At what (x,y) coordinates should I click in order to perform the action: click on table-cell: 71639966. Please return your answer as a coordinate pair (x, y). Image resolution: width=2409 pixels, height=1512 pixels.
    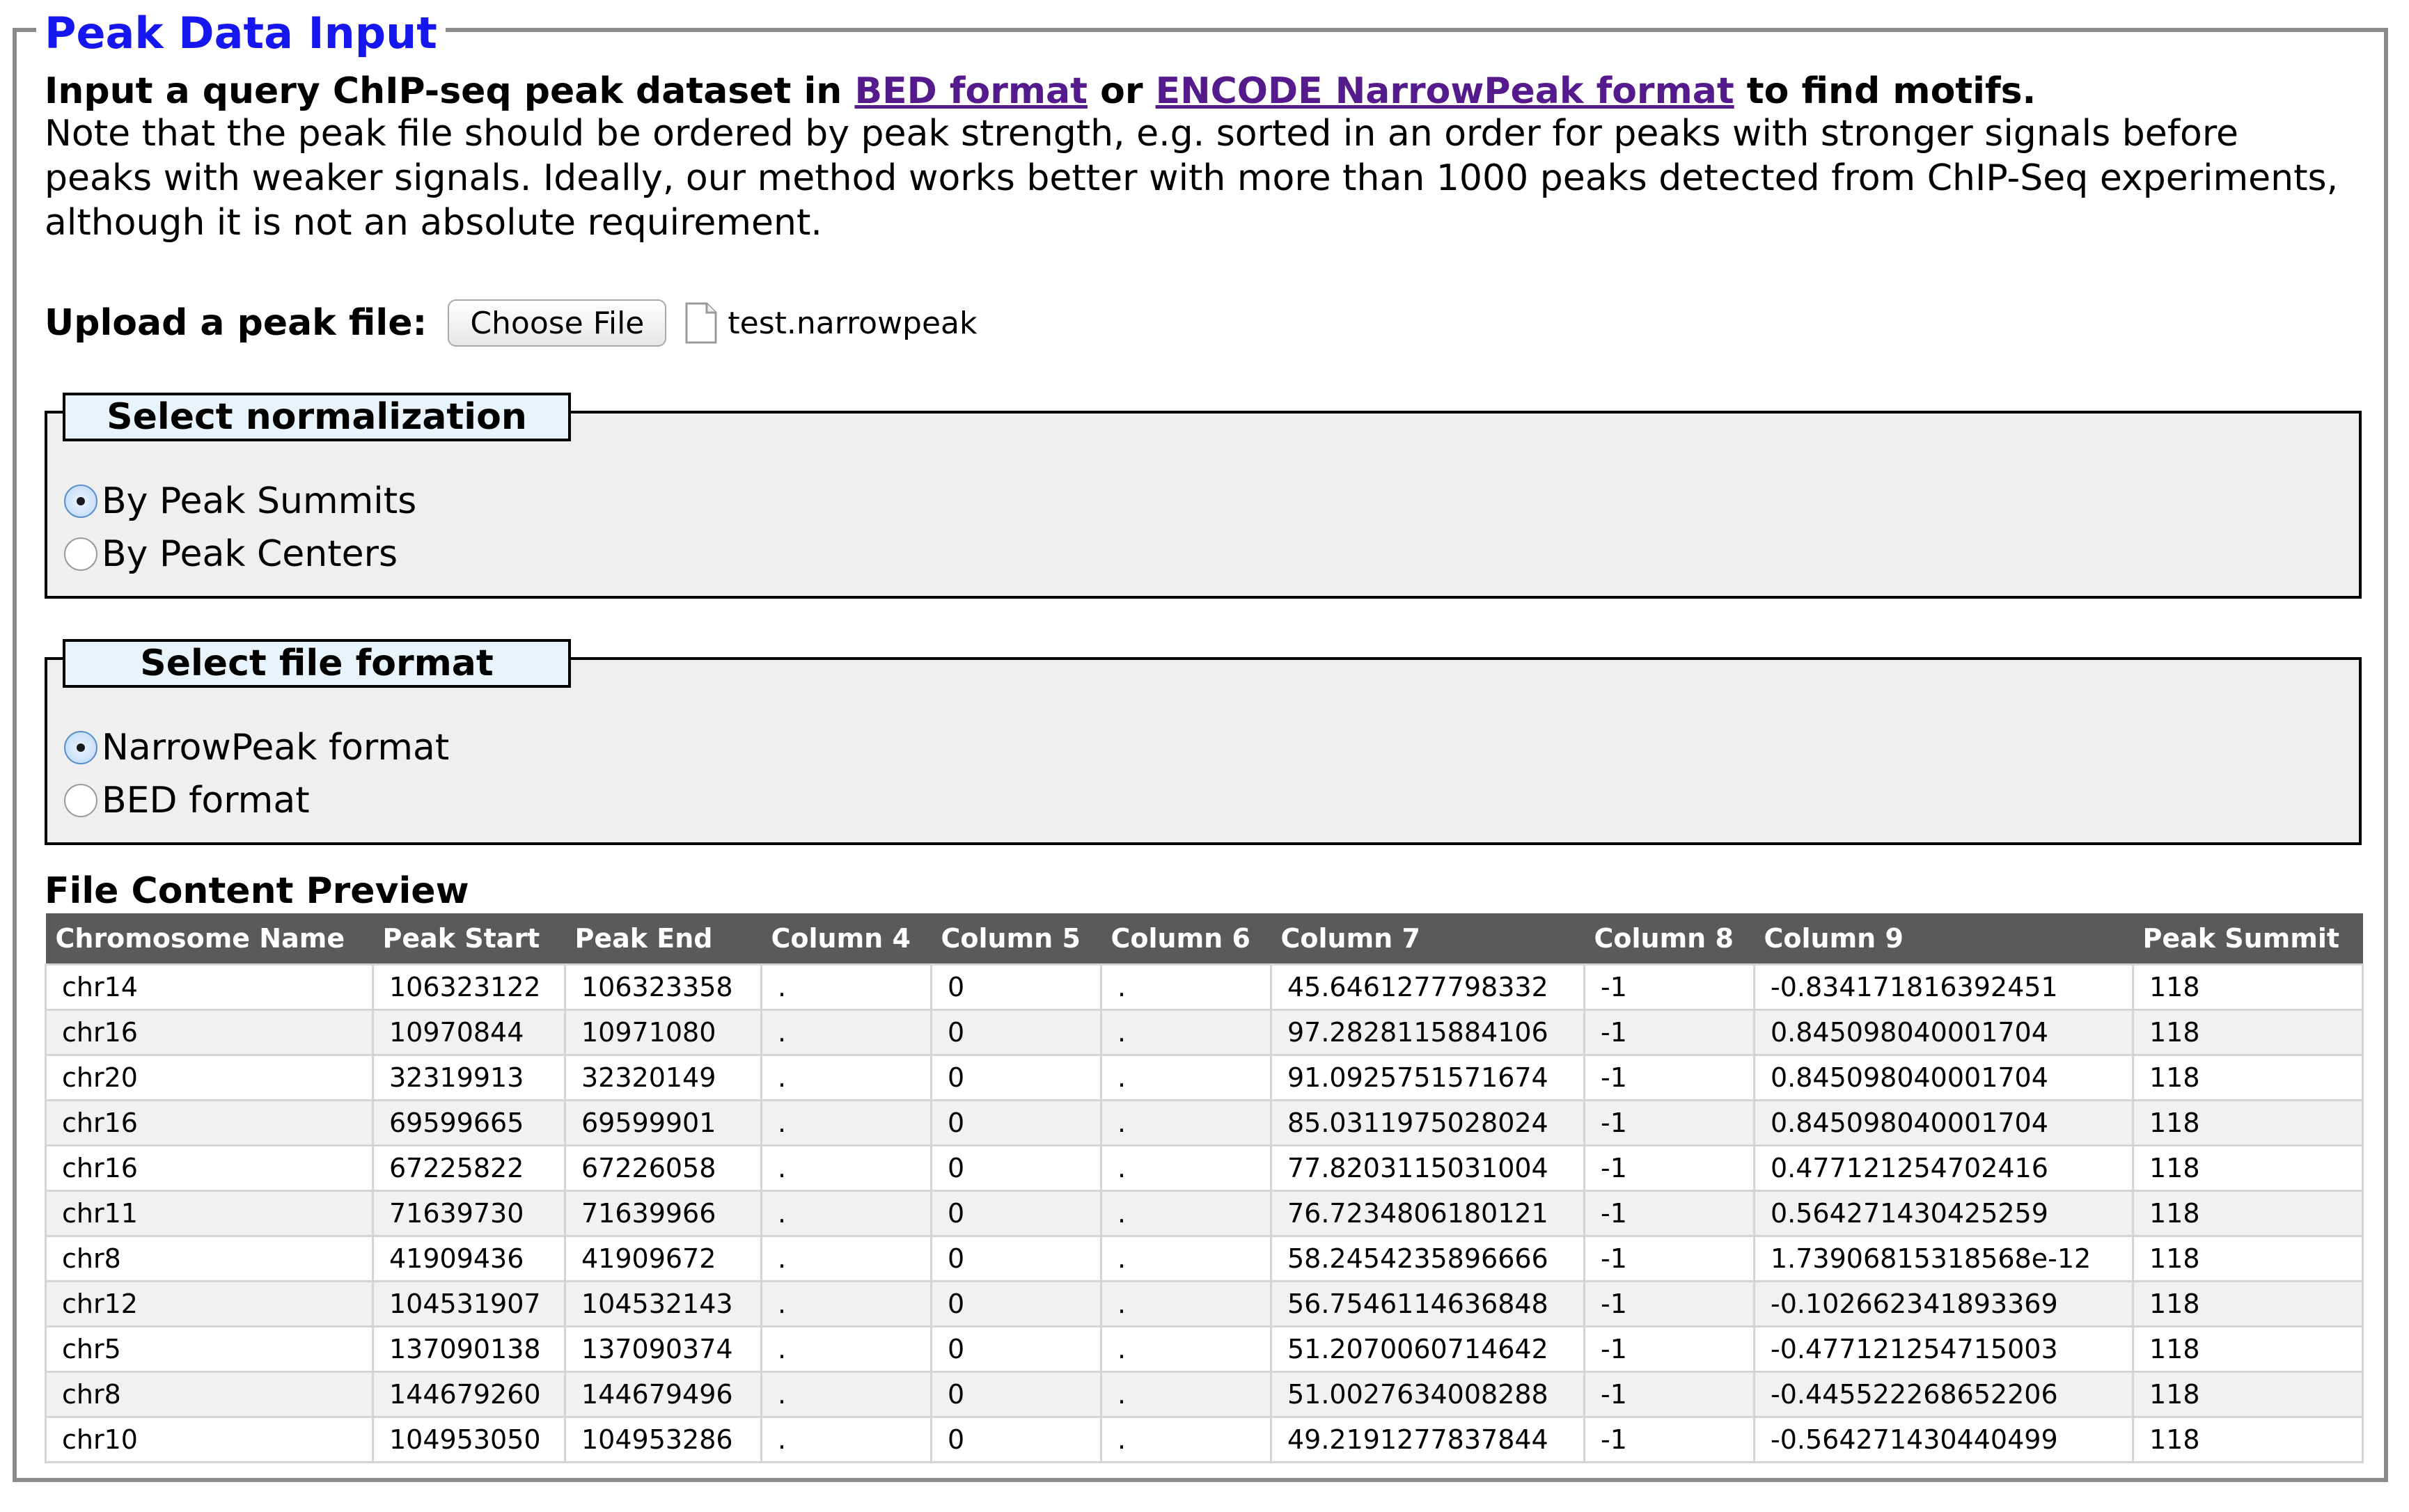
    Looking at the image, I should click on (663, 1213).